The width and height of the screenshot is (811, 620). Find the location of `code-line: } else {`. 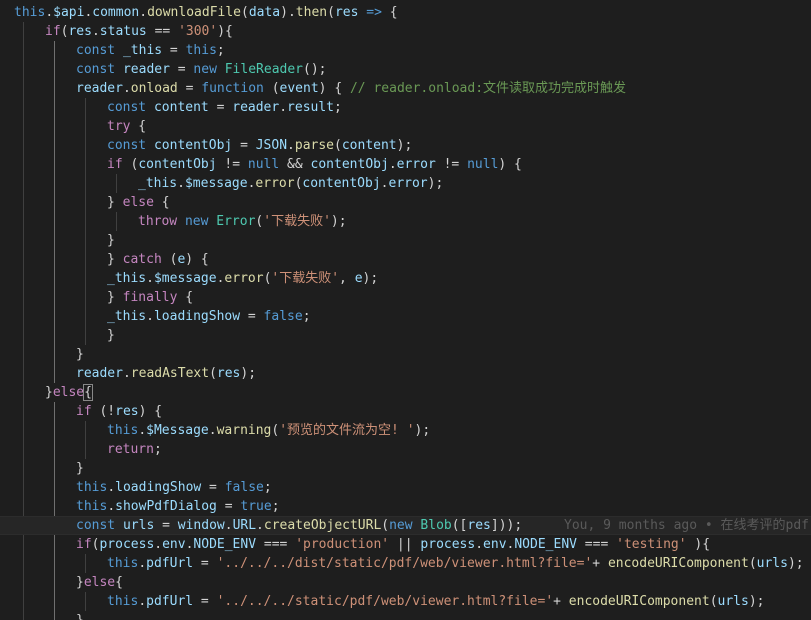

code-line: } else { is located at coordinates (405, 202).